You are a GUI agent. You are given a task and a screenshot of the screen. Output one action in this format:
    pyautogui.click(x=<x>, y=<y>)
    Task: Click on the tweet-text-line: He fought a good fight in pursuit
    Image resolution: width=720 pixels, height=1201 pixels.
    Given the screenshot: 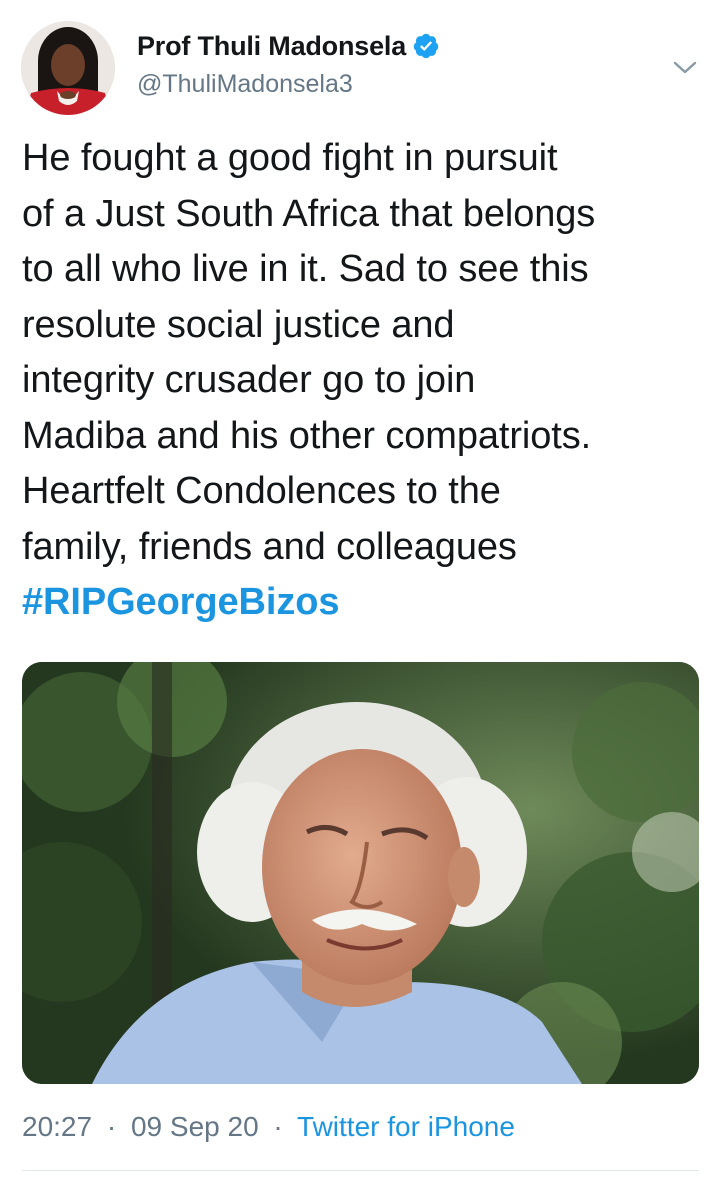 What is the action you would take?
    pyautogui.click(x=290, y=158)
    